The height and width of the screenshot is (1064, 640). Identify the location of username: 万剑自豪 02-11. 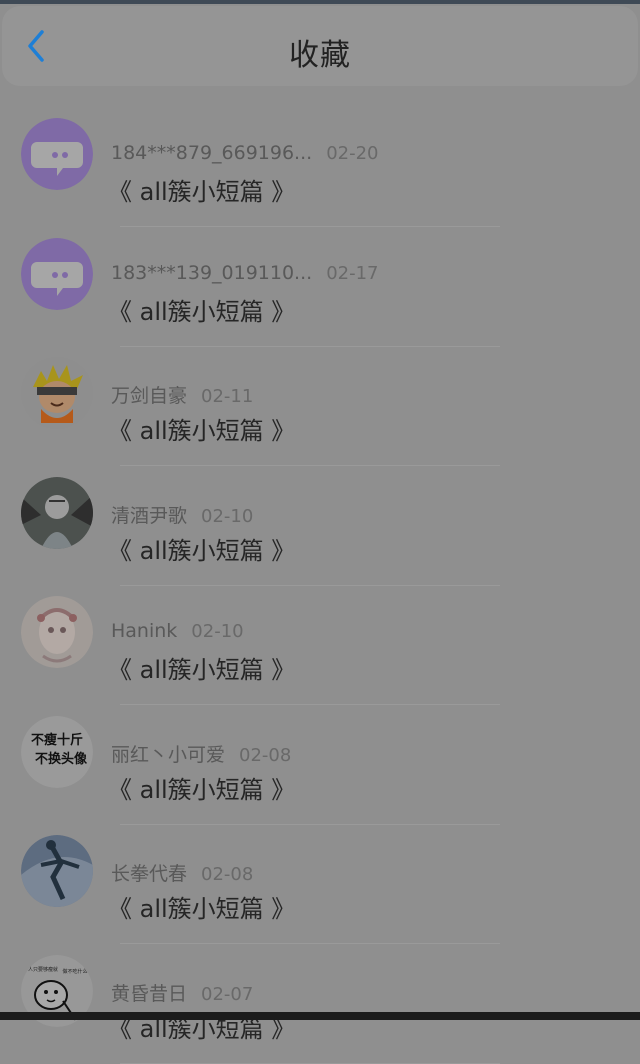
(182, 394).